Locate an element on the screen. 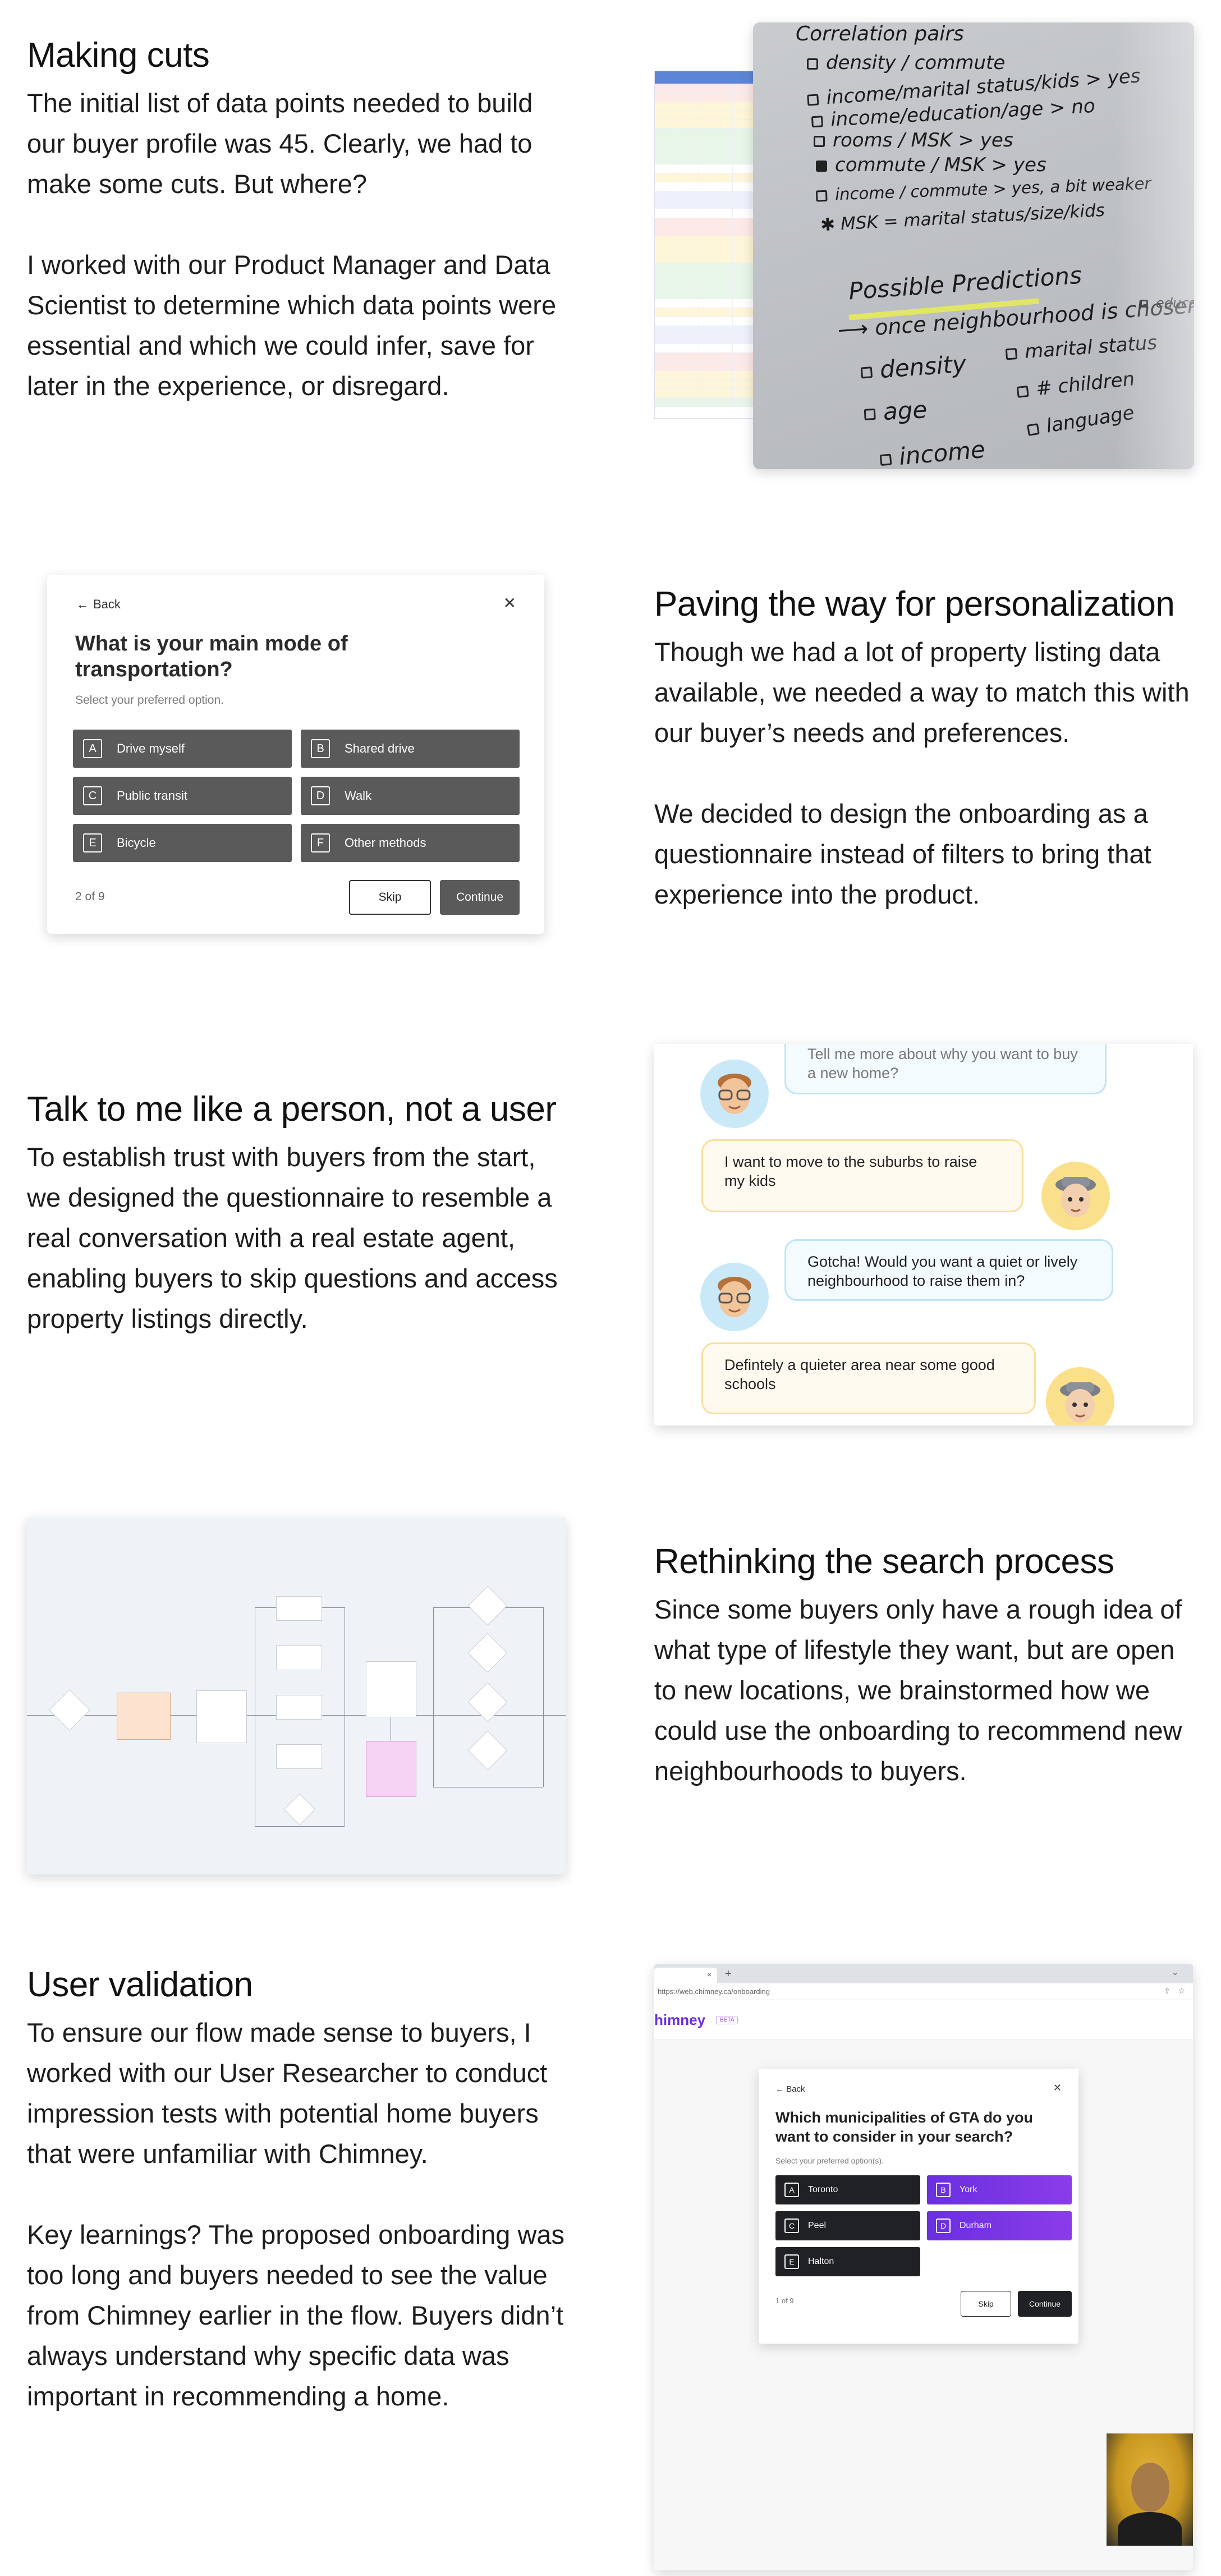 This screenshot has width=1221, height=2576. option-public-transit: C Public transit is located at coordinates (183, 796).